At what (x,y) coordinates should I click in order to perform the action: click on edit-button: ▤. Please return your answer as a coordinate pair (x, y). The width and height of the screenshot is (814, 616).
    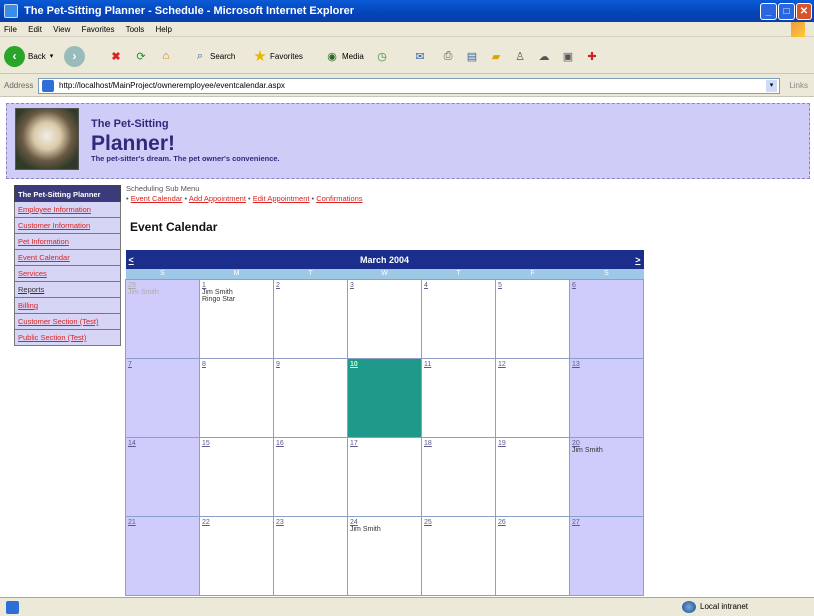
    Looking at the image, I should click on (472, 56).